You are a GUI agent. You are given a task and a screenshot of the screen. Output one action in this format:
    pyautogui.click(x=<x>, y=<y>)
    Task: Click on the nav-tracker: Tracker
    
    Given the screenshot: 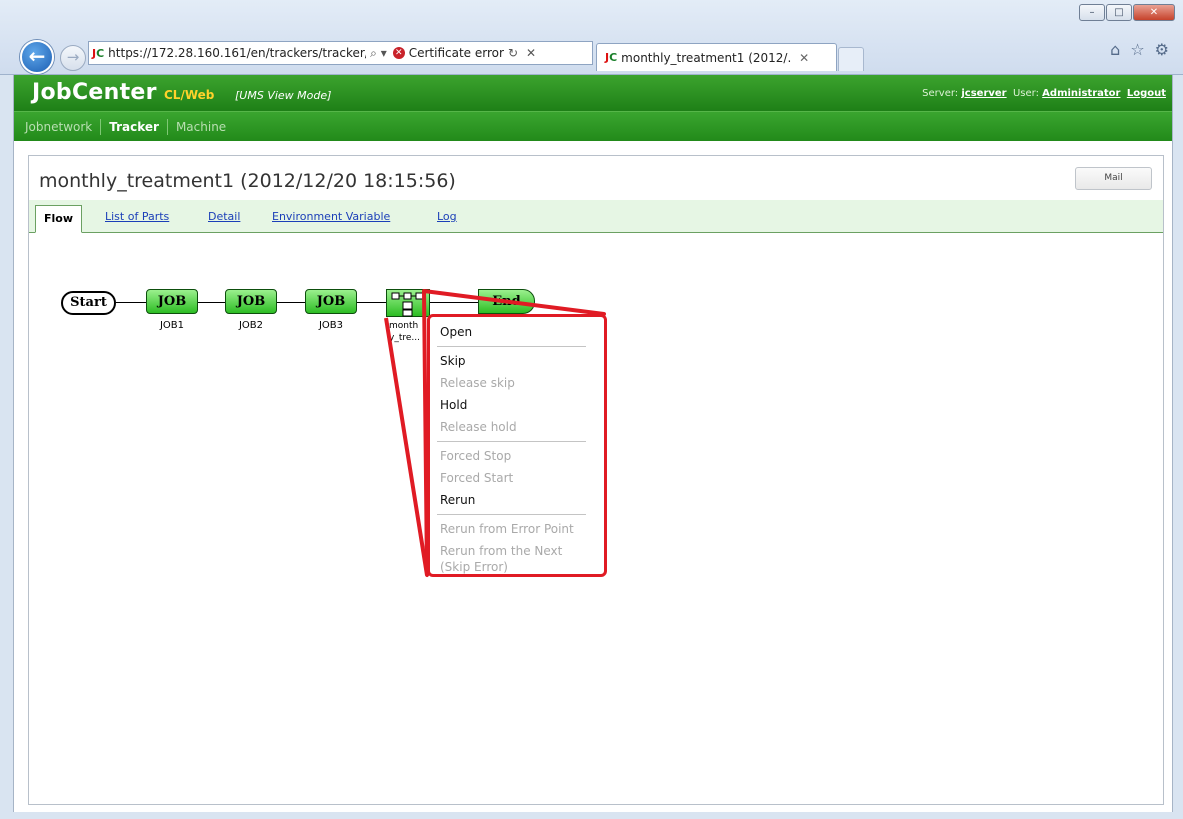 What is the action you would take?
    pyautogui.click(x=134, y=127)
    